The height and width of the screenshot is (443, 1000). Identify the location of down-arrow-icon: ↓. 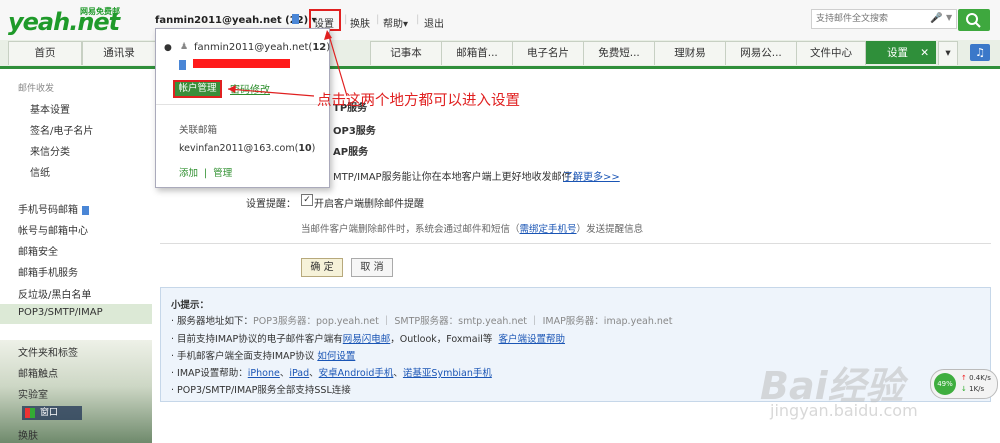
(964, 389).